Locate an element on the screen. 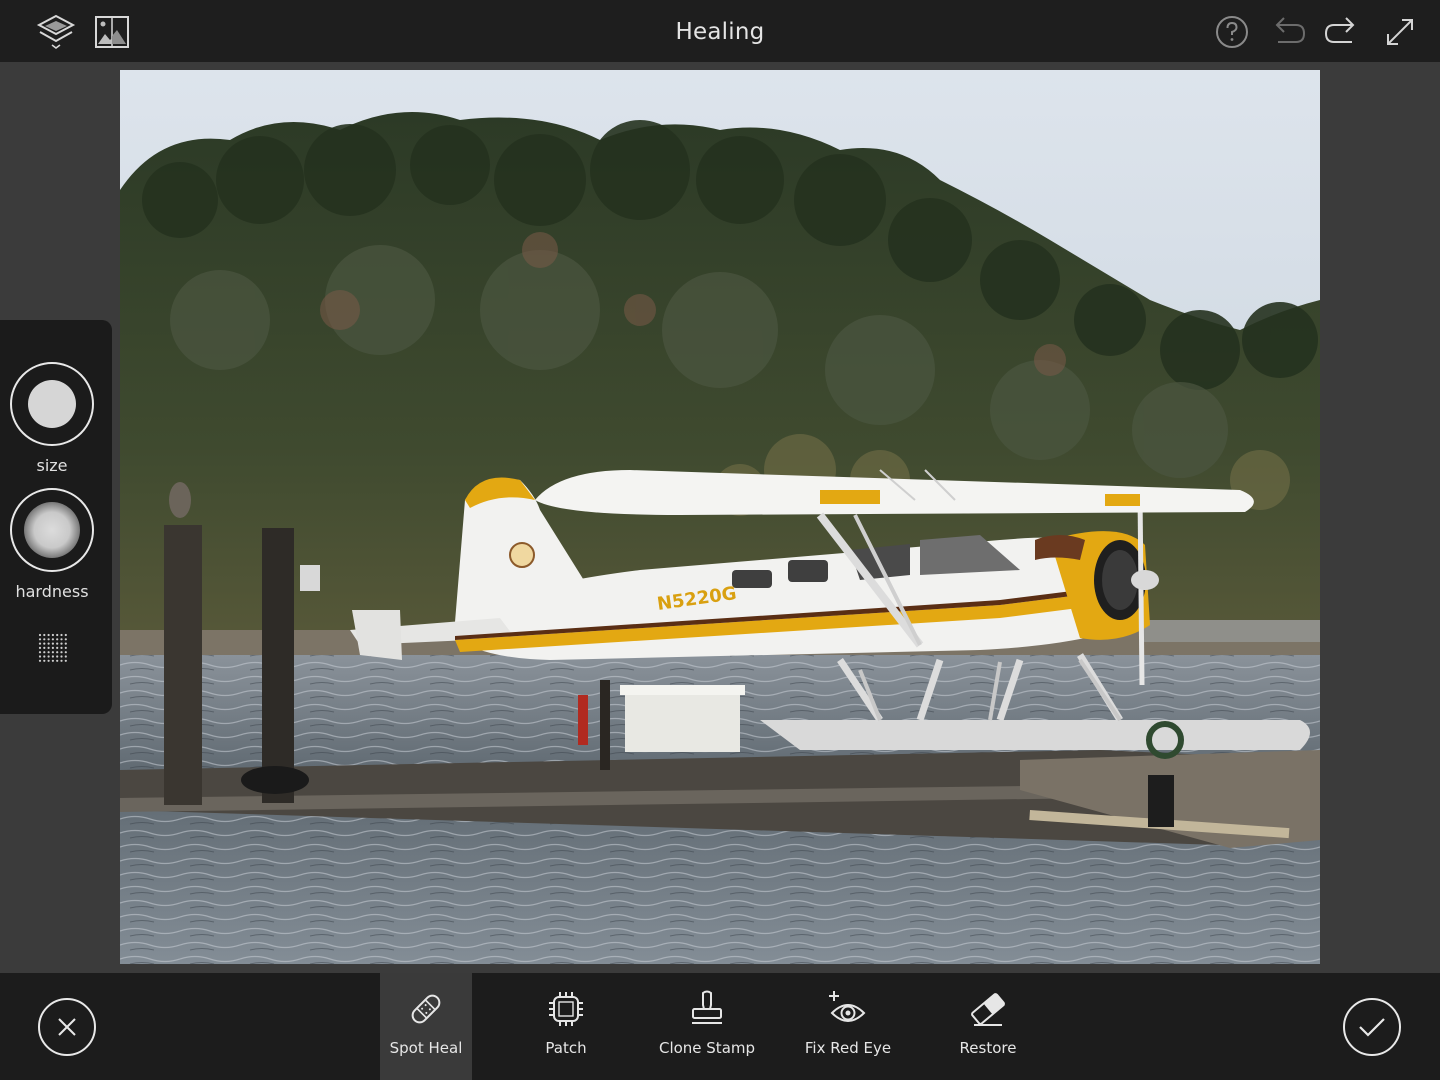 This screenshot has height=1080, width=1440. bandage-icon is located at coordinates (426, 1009).